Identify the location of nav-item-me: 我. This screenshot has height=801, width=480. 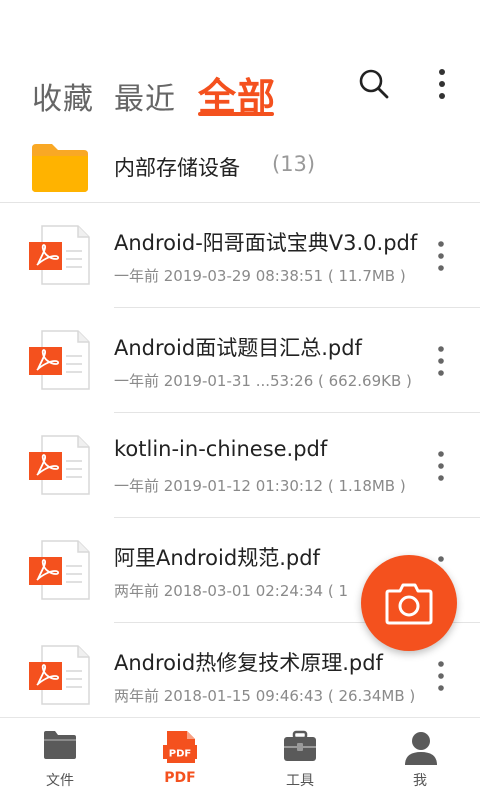
(420, 759).